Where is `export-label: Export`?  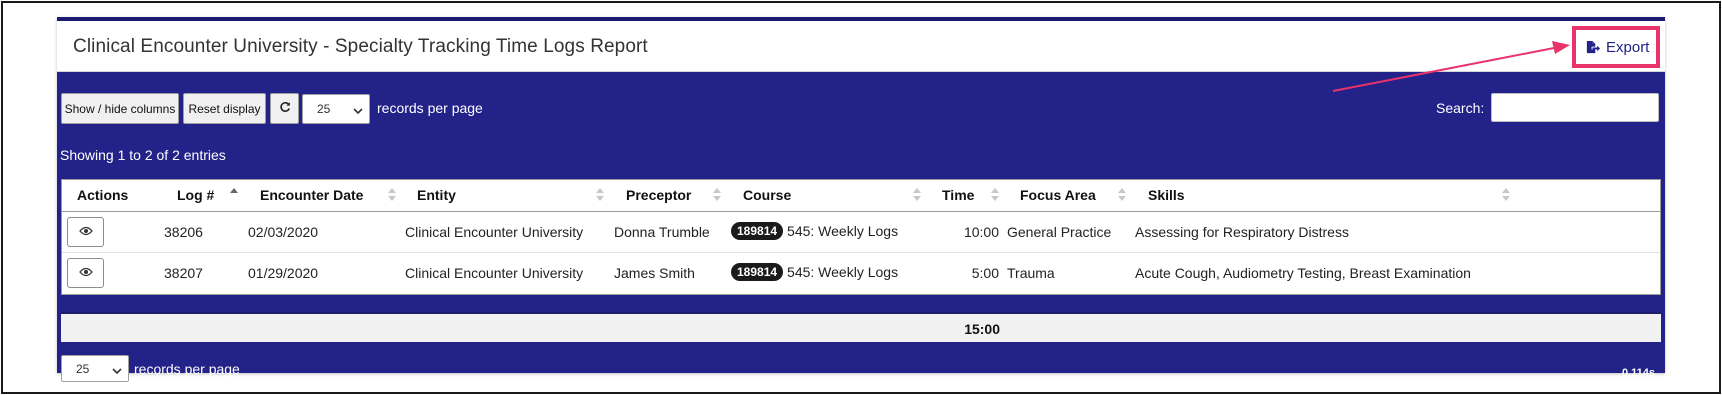 export-label: Export is located at coordinates (1628, 47).